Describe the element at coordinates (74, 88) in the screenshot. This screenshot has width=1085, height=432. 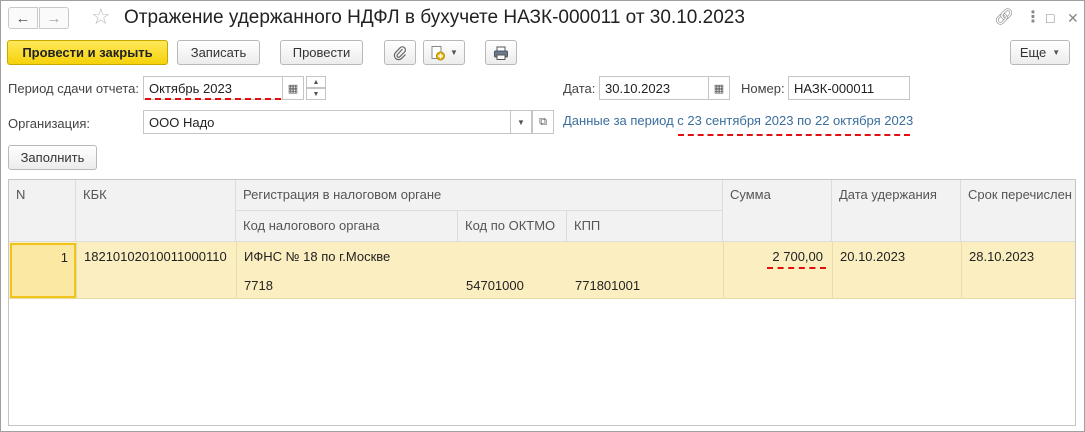
I see `period-label: Период сдачи отчета:` at that location.